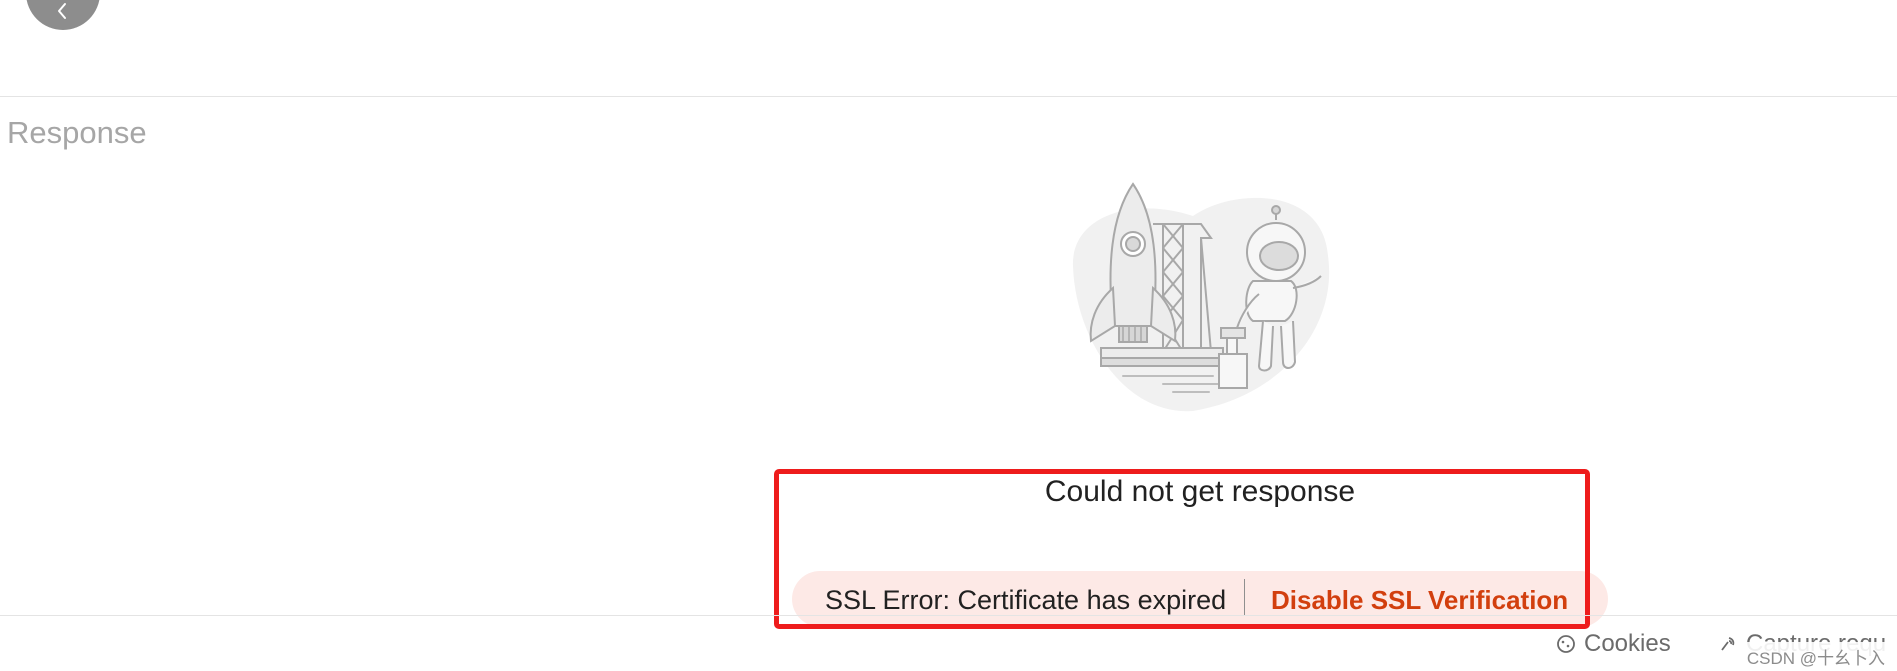 The image size is (1897, 671). I want to click on header-divider, so click(948, 96).